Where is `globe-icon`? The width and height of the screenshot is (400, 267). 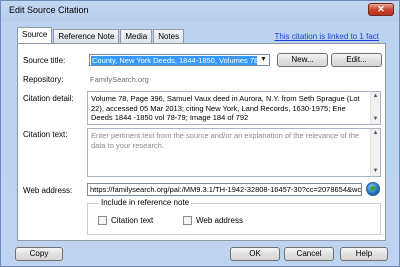
globe-icon is located at coordinates (373, 189).